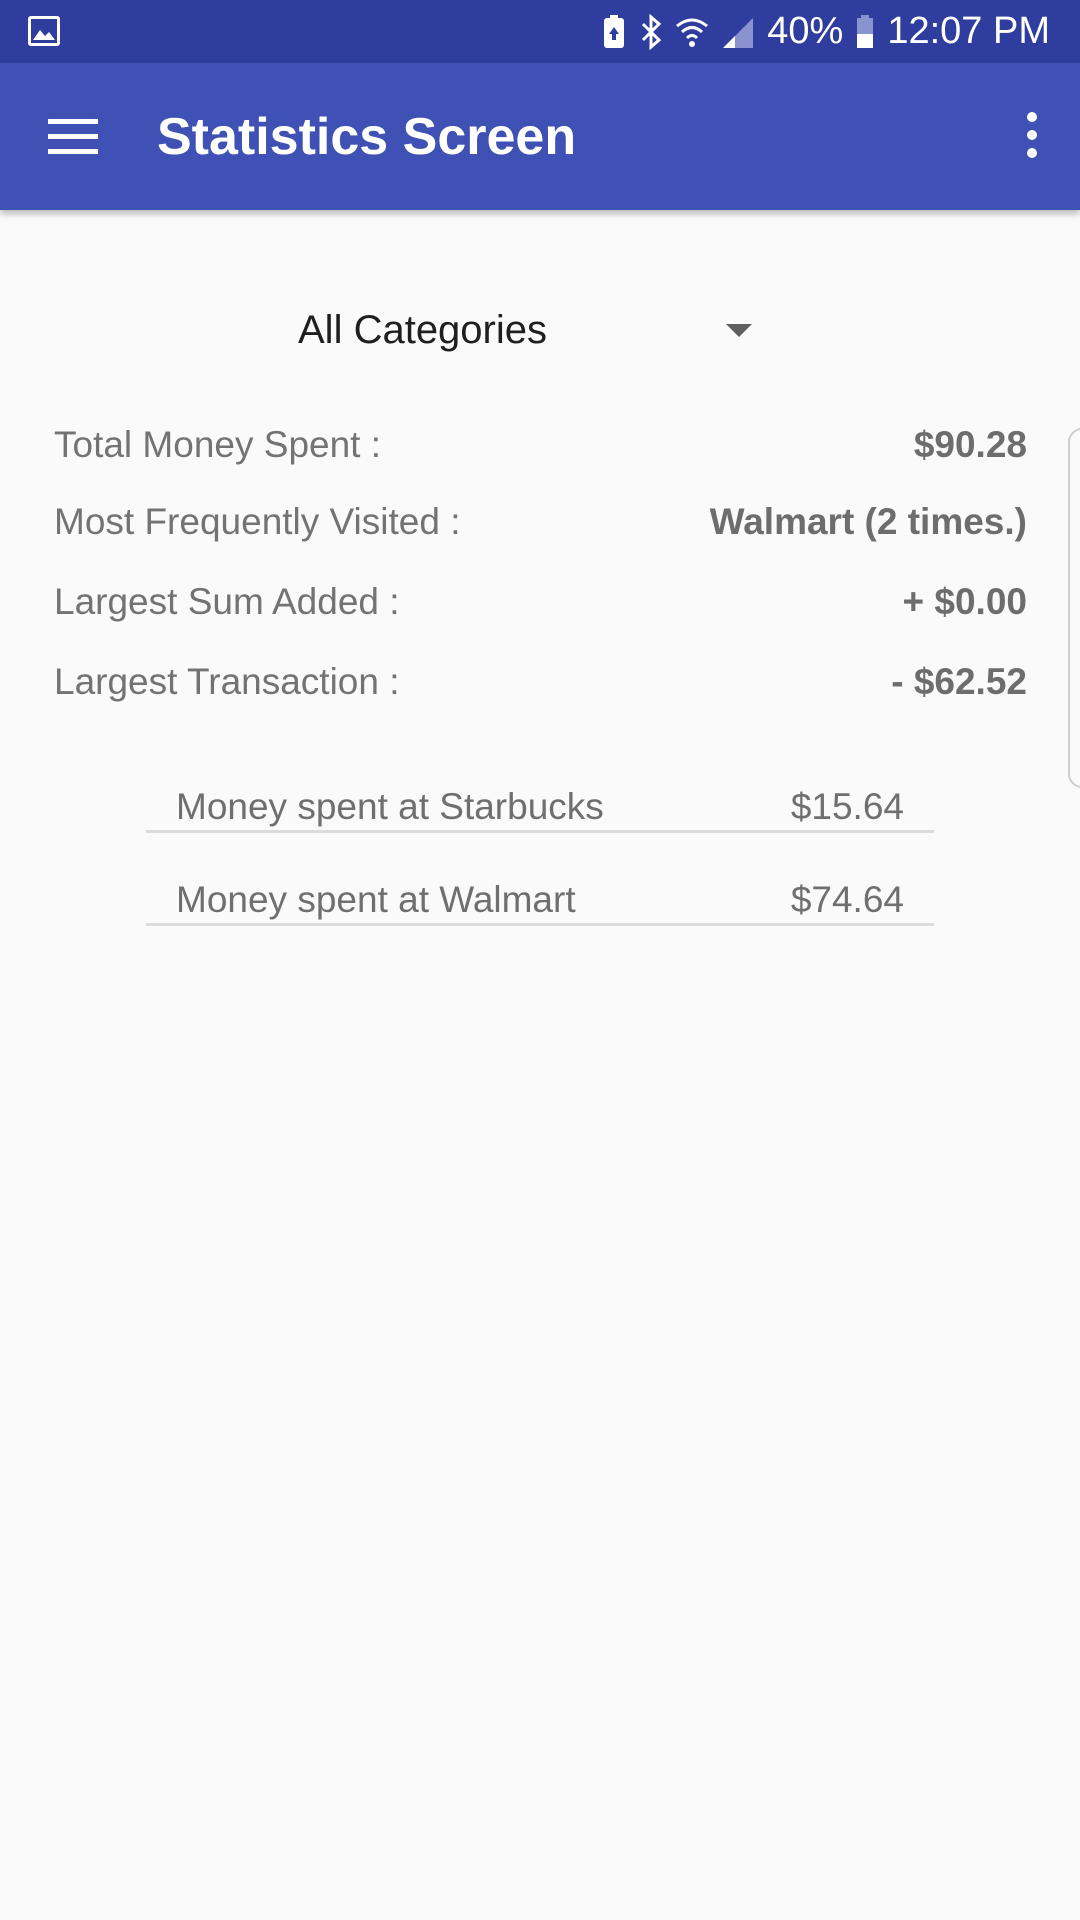 This screenshot has height=1920, width=1080. What do you see at coordinates (367, 137) in the screenshot?
I see `page-title: Statistics Screen` at bounding box center [367, 137].